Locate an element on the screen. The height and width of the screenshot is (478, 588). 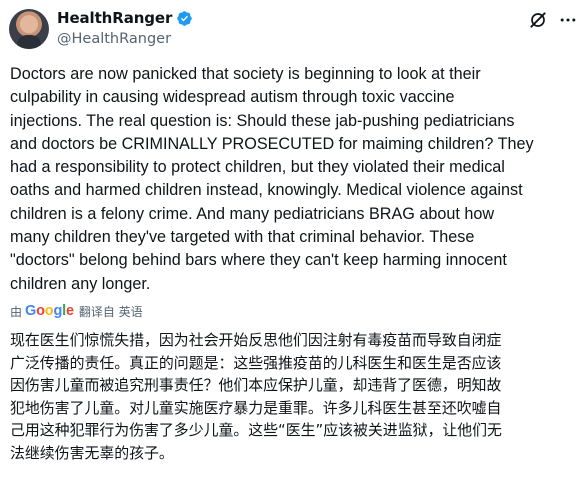
verified-badge-icon is located at coordinates (185, 18).